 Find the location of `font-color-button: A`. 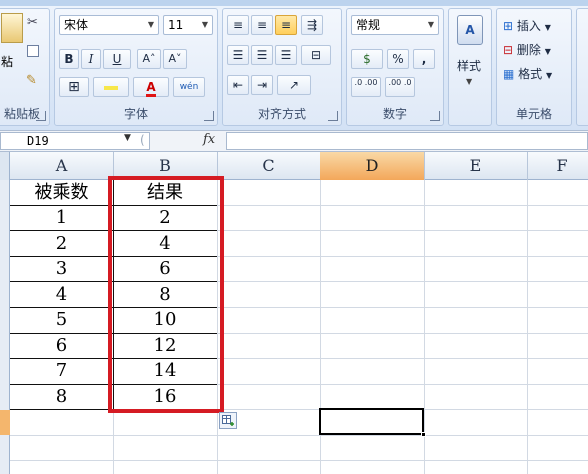

font-color-button: A is located at coordinates (151, 87).